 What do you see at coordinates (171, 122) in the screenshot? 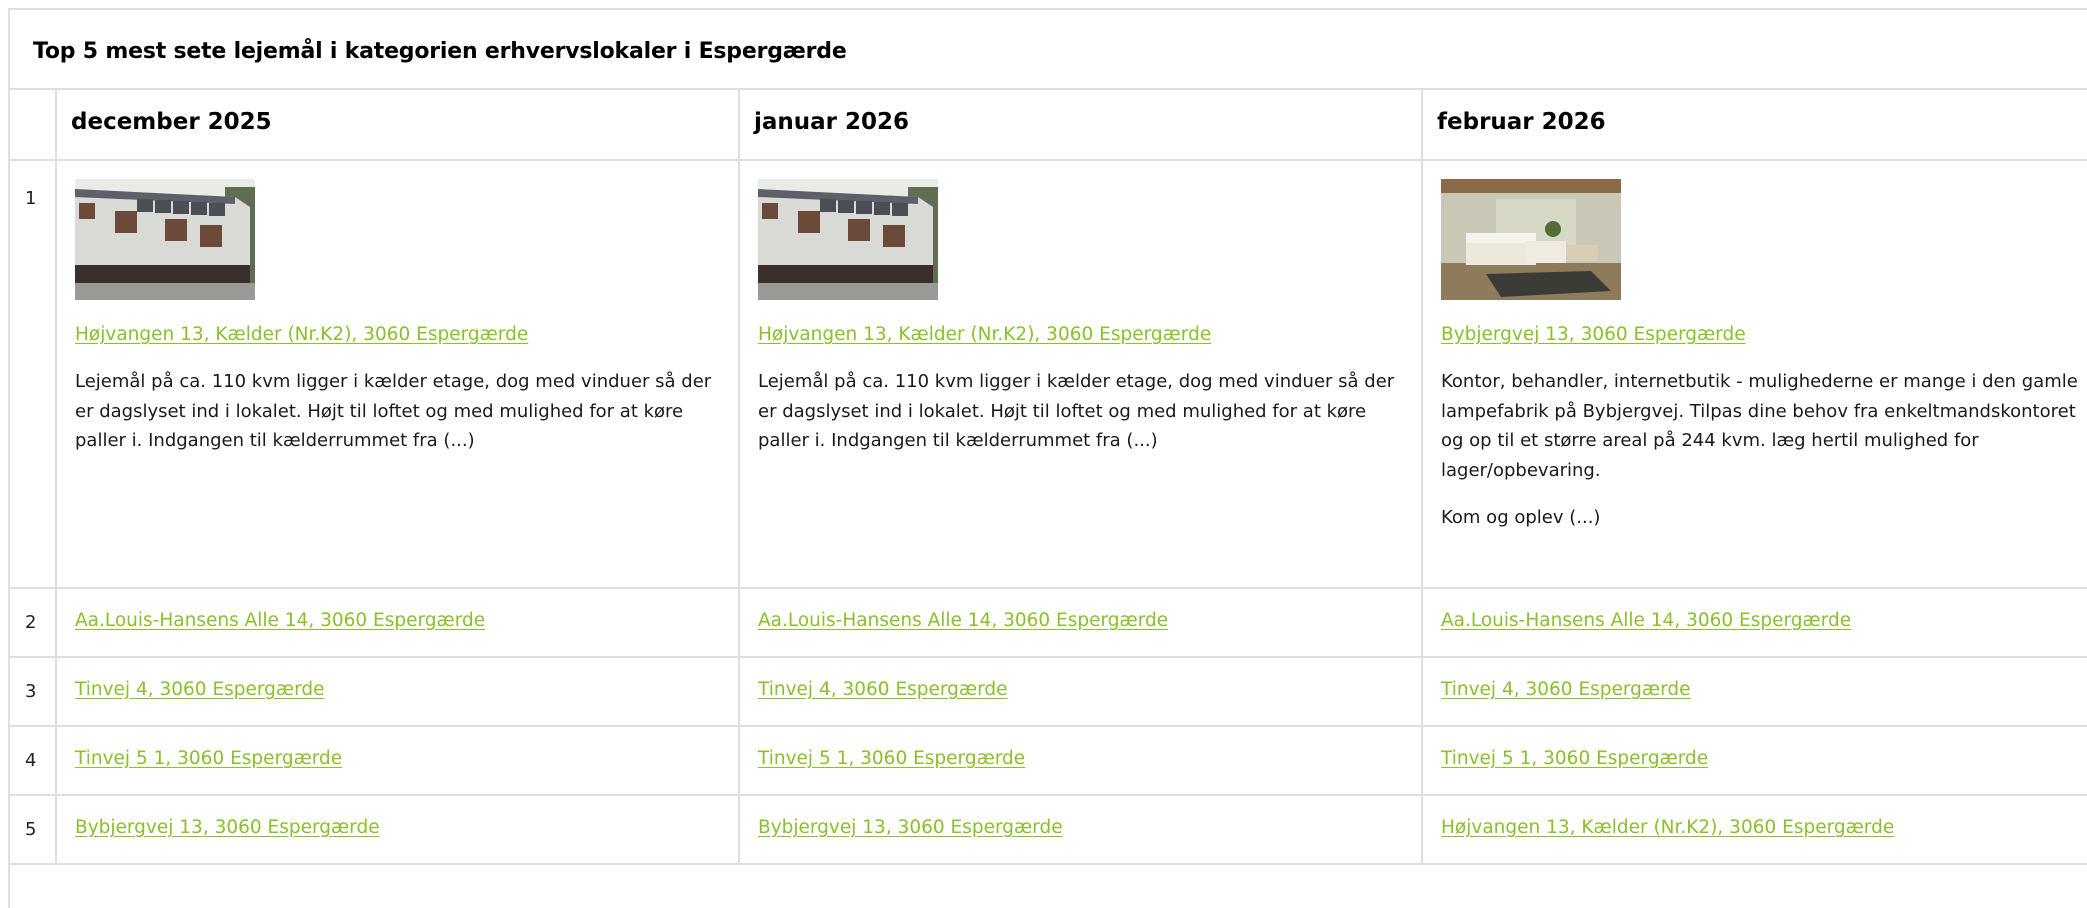
I see `column-header-label: december 2025` at bounding box center [171, 122].